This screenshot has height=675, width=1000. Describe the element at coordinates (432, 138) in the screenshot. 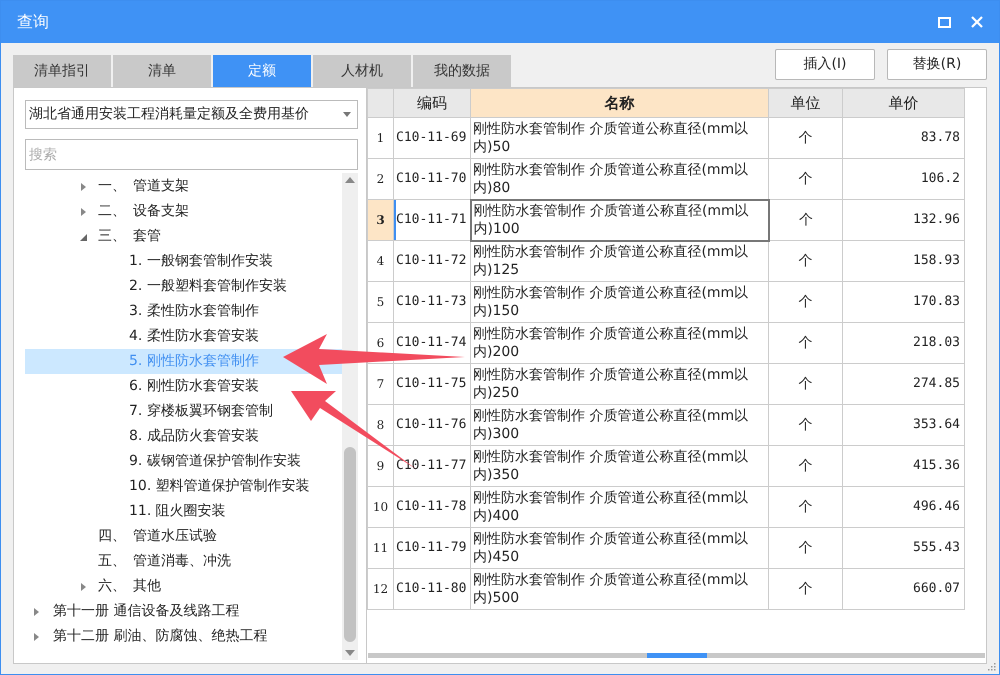

I see `table-cell: C10-11-69` at that location.